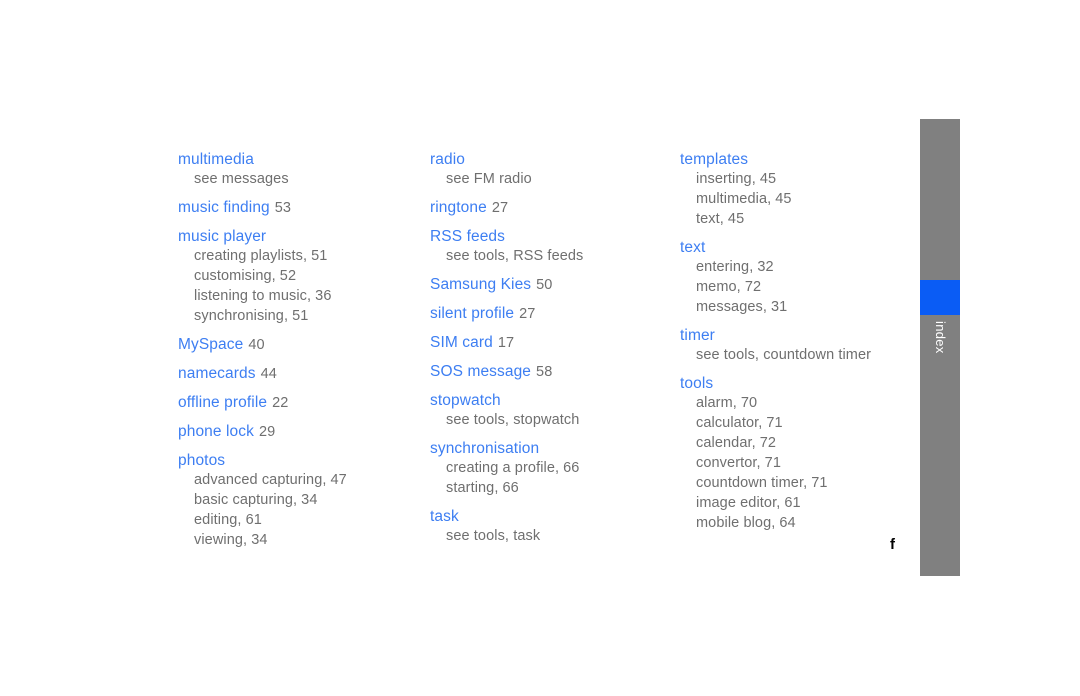  What do you see at coordinates (309, 500) in the screenshot?
I see `index-subentry-page-number: 34` at bounding box center [309, 500].